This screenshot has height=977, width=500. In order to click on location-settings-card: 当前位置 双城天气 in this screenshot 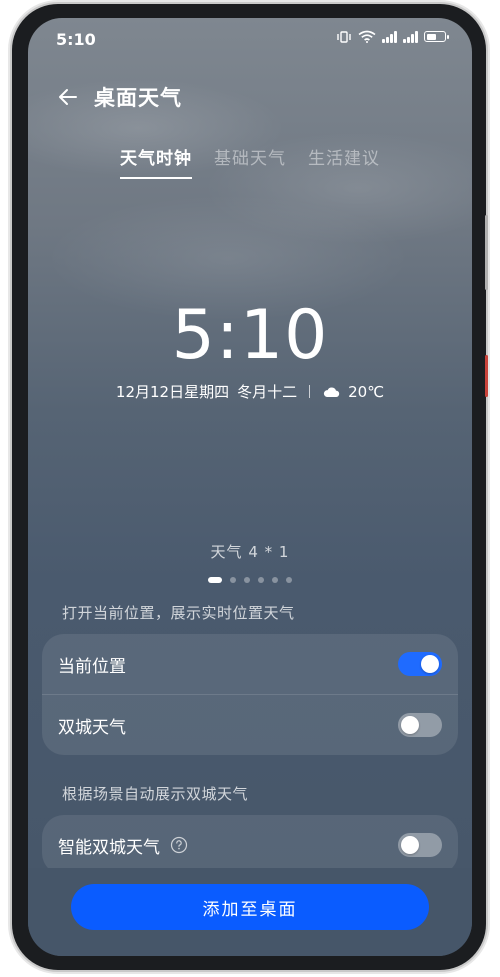, I will do `click(250, 694)`.